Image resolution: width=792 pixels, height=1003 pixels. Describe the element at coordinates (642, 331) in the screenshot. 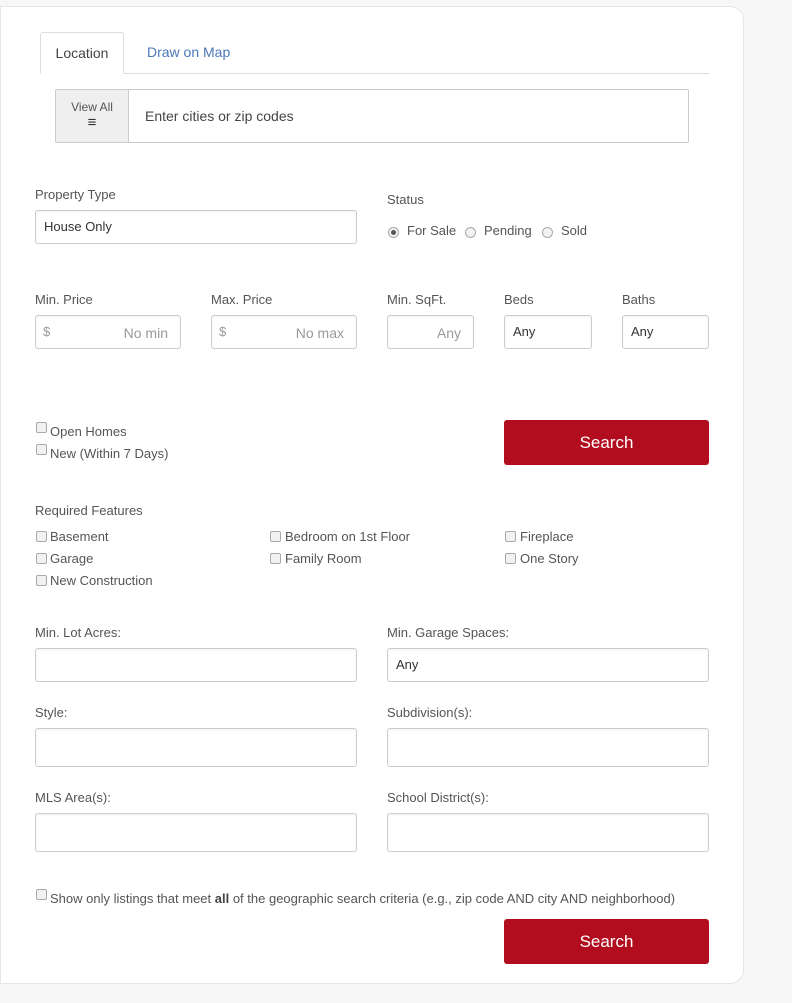

I see `baths-value: Any` at that location.